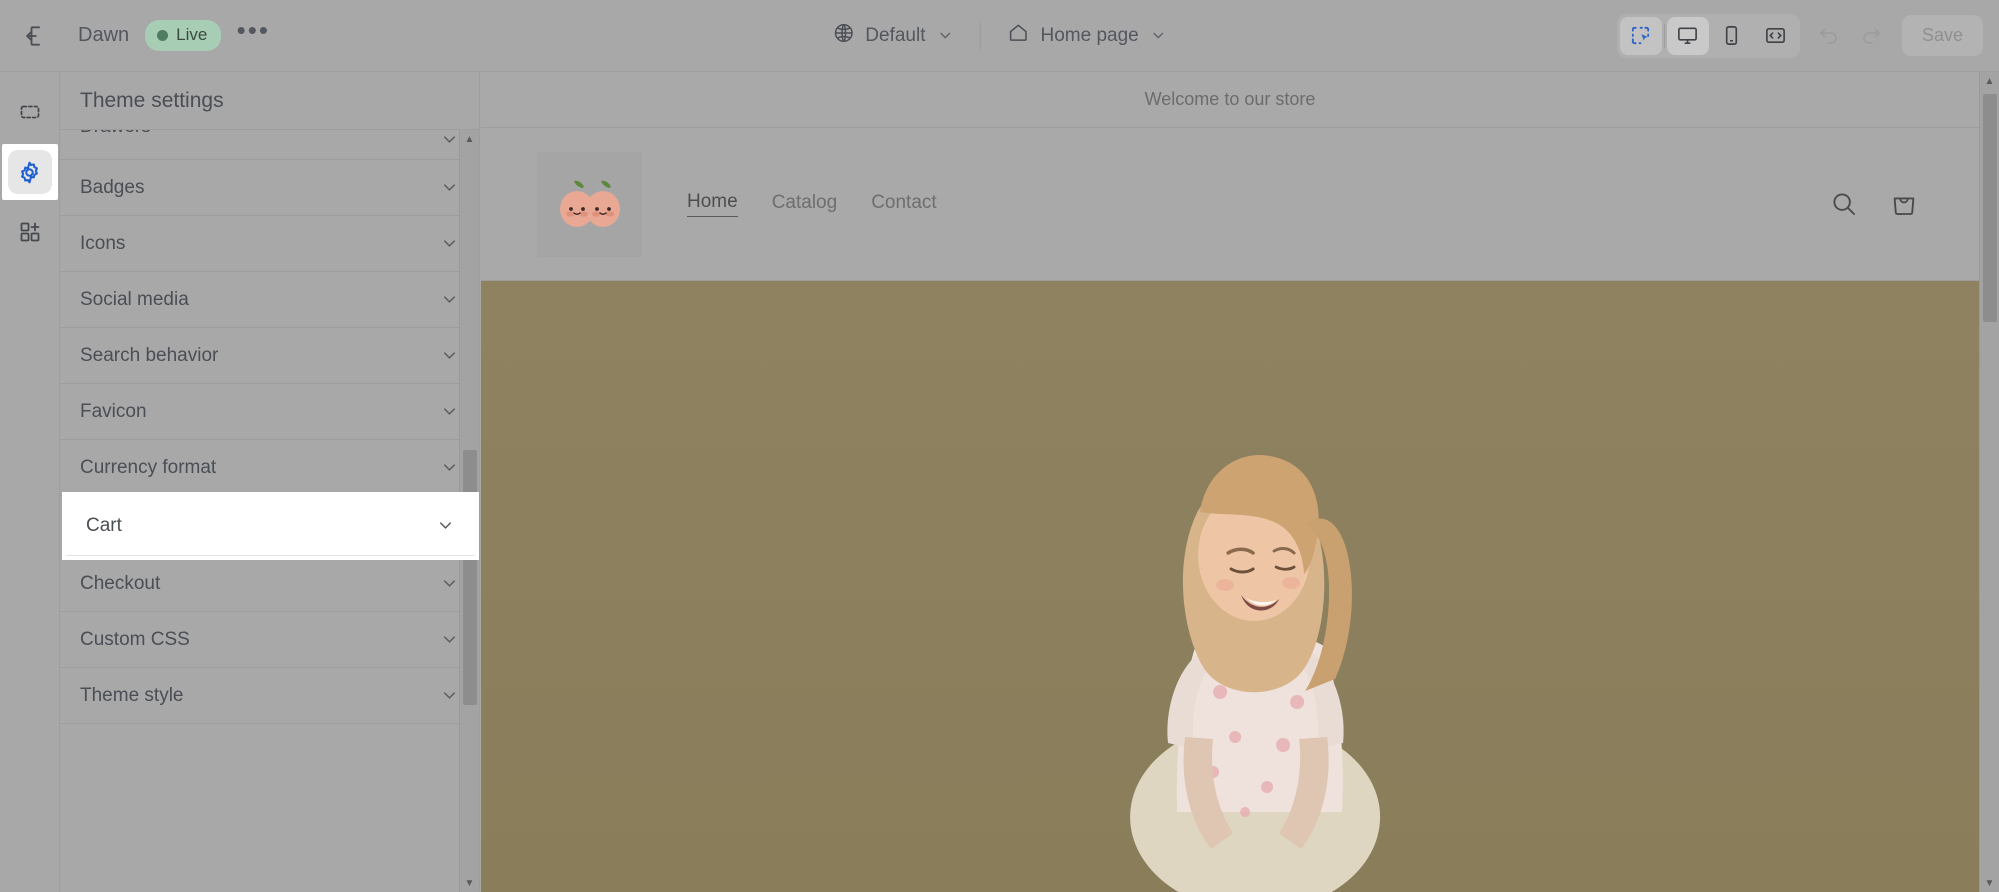 This screenshot has width=1999, height=892. Describe the element at coordinates (30, 482) in the screenshot. I see `left-rail` at that location.